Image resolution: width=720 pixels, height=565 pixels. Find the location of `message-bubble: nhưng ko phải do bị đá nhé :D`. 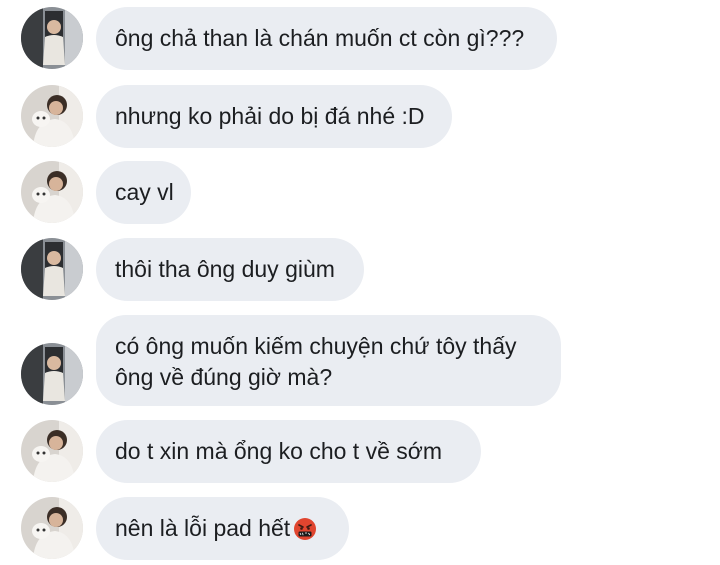

message-bubble: nhưng ko phải do bị đá nhé :D is located at coordinates (274, 116).